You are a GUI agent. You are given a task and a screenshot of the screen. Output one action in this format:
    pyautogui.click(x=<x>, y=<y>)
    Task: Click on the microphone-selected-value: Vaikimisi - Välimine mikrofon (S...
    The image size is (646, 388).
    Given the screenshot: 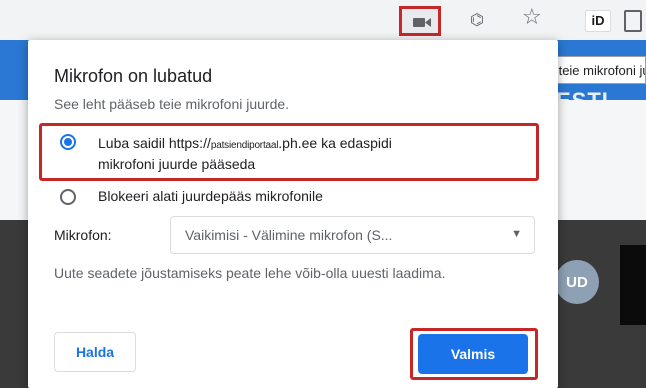 What is the action you would take?
    pyautogui.click(x=289, y=235)
    